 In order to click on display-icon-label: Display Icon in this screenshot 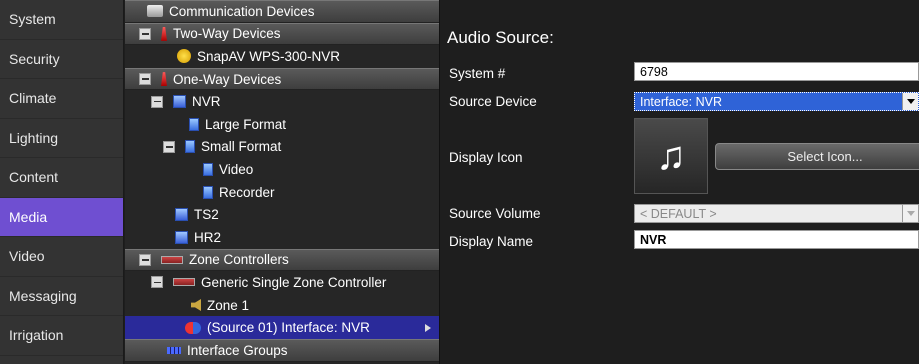, I will do `click(486, 157)`.